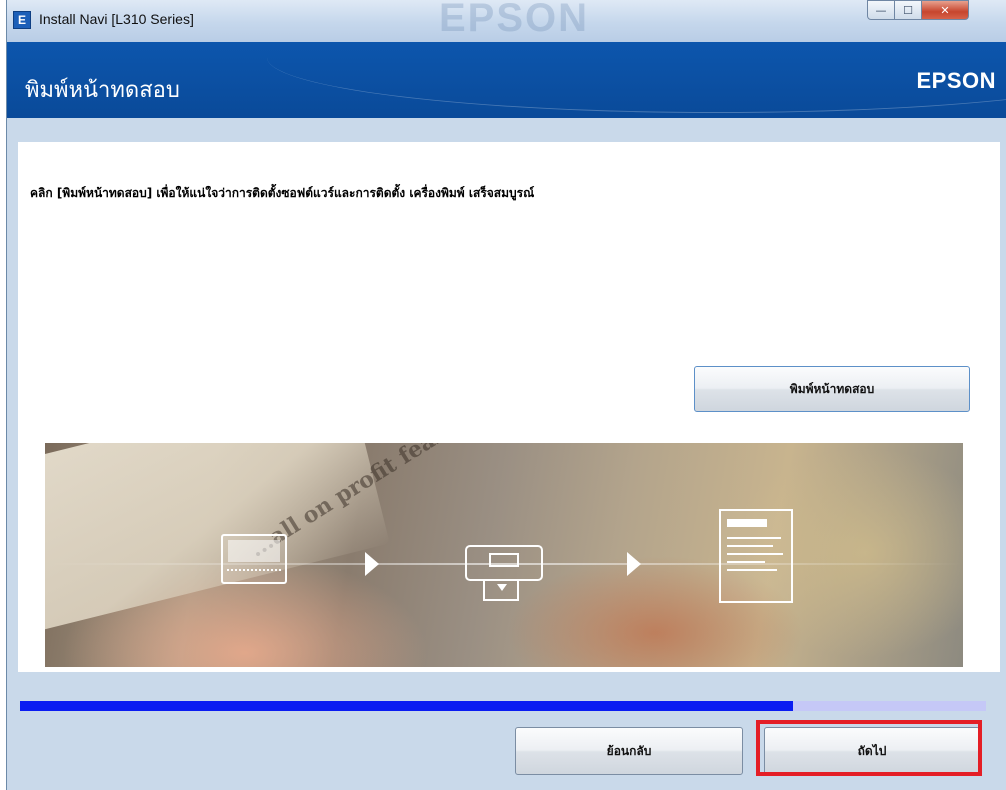 The height and width of the screenshot is (790, 1006). I want to click on epson-logo: EPSON, so click(956, 80).